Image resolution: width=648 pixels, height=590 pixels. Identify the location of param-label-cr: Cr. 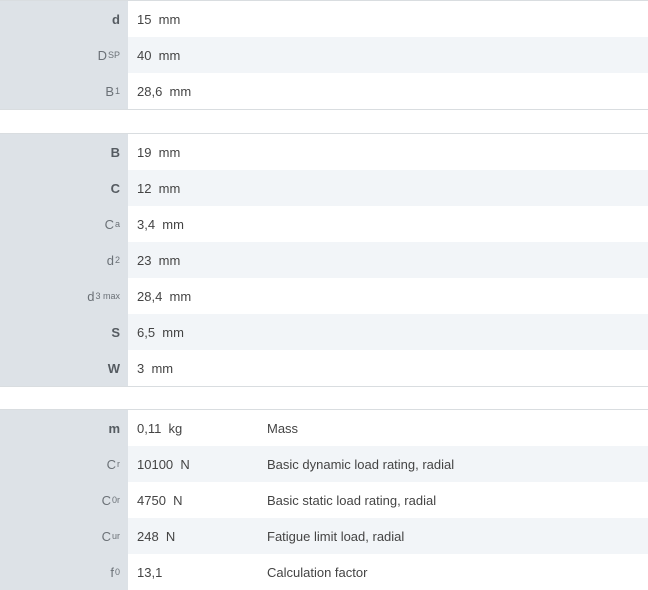
(64, 464).